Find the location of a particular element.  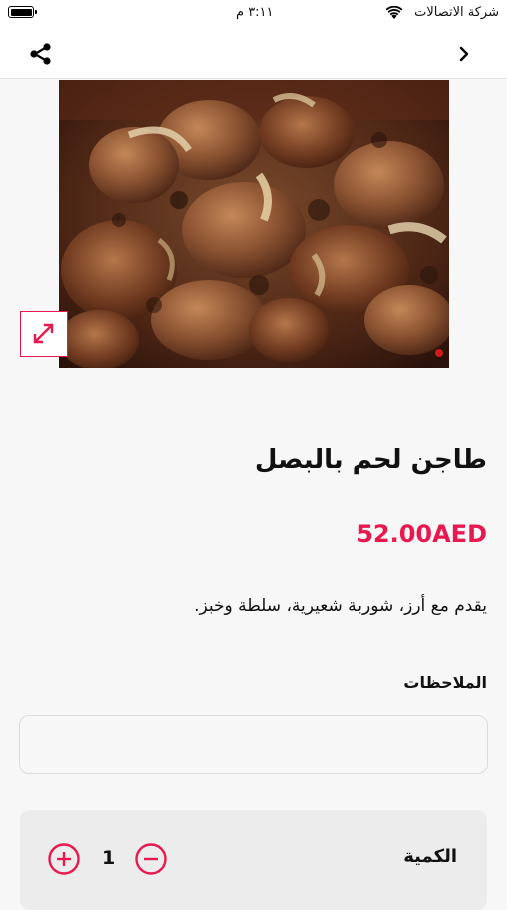

carrier-name: شركة الاتصالات is located at coordinates (456, 12).